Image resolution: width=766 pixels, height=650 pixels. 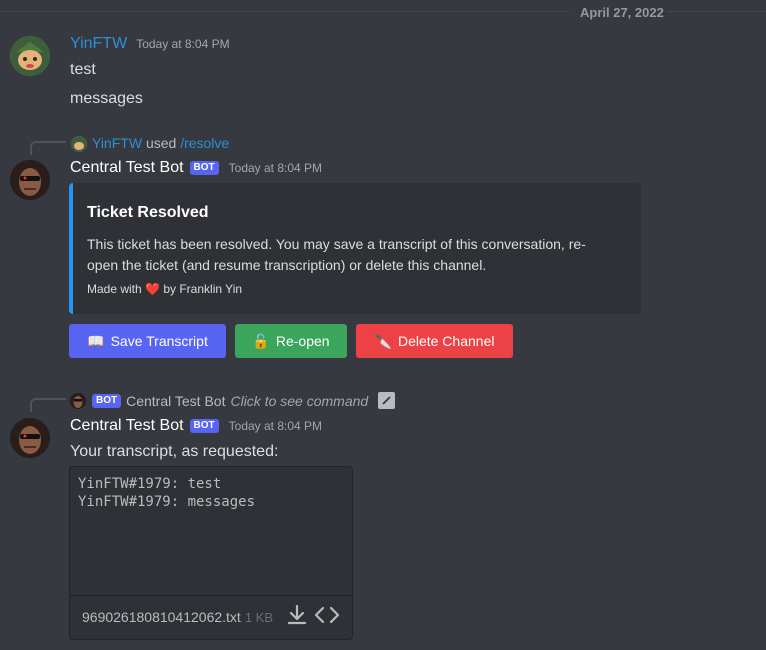 What do you see at coordinates (117, 143) in the screenshot?
I see `reply-username: YinFTW` at bounding box center [117, 143].